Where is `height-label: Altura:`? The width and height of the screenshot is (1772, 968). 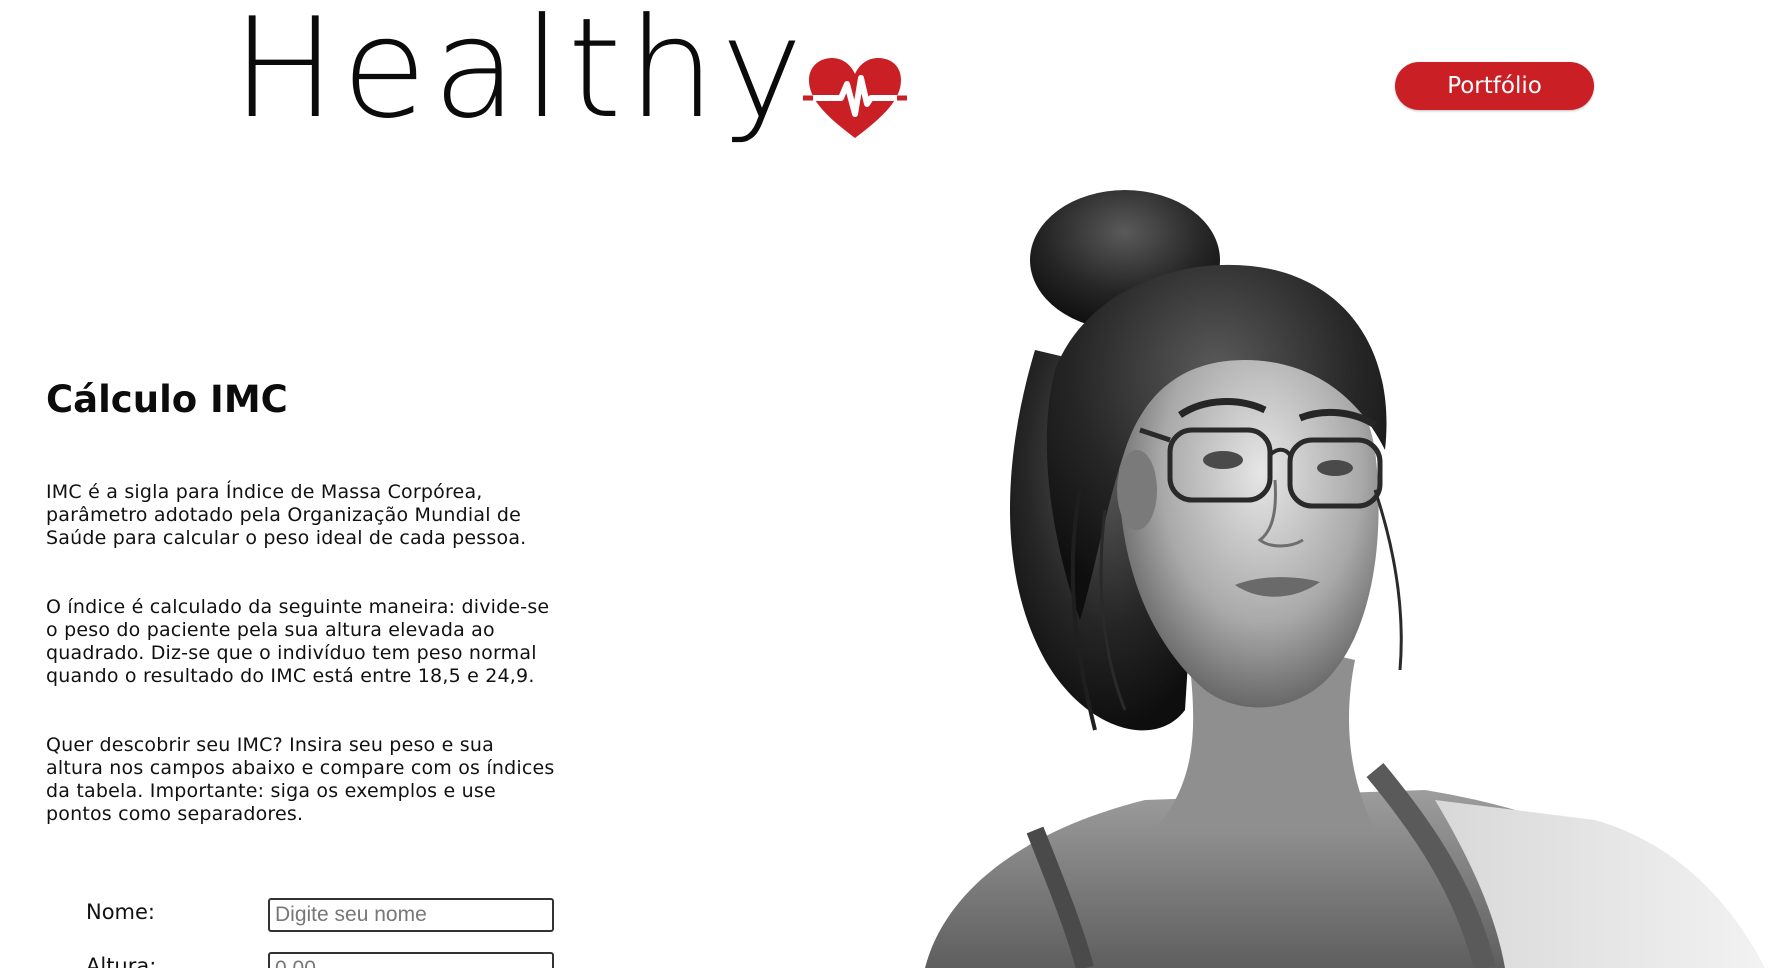
height-label: Altura: is located at coordinates (121, 961).